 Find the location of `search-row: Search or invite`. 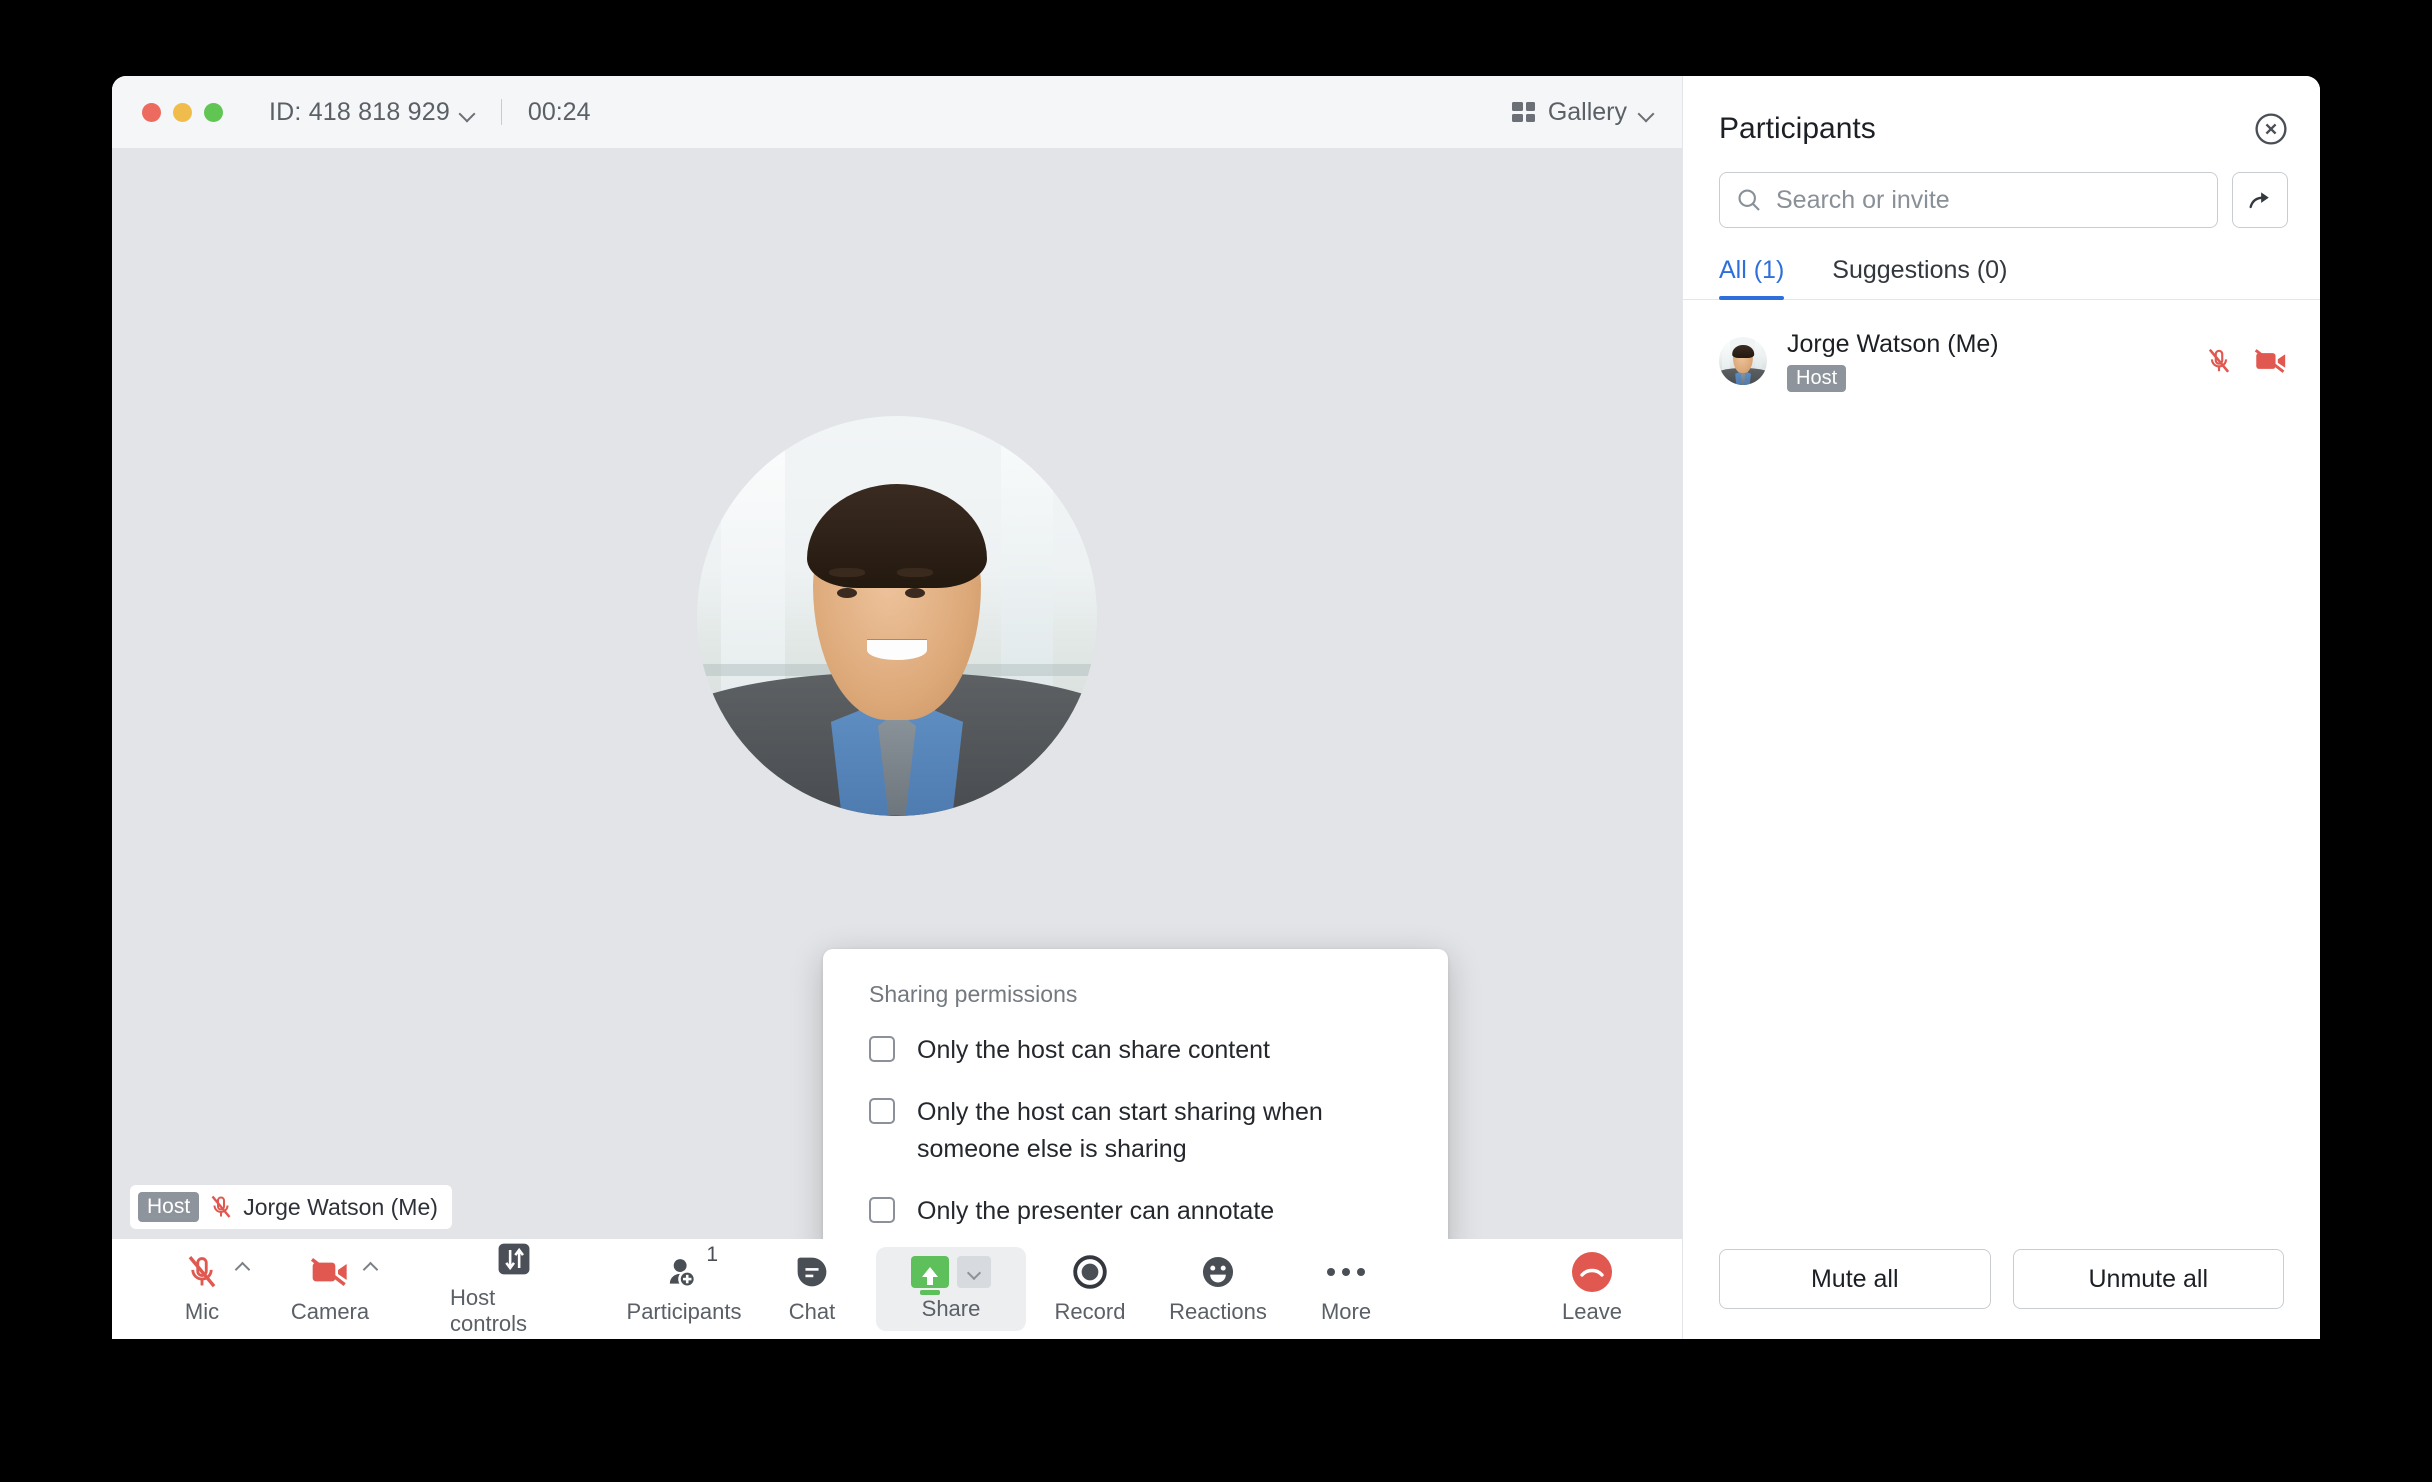

search-row: Search or invite is located at coordinates (2001, 187).